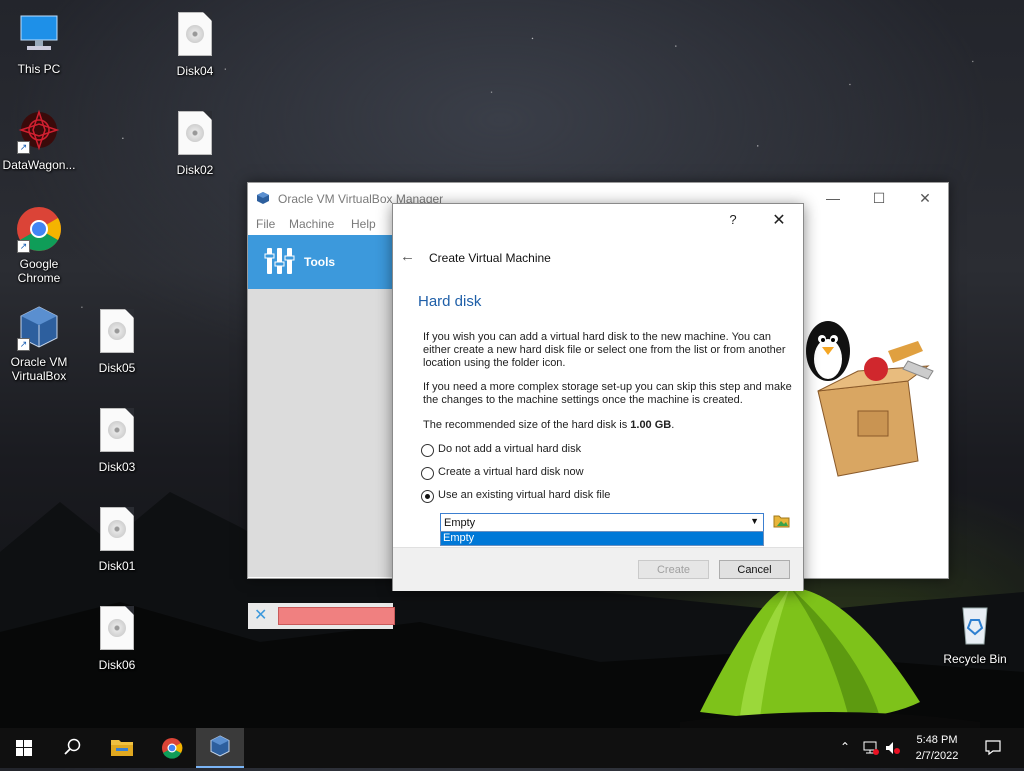  I want to click on hard-disk-file-select: Empty ▼, so click(602, 523).